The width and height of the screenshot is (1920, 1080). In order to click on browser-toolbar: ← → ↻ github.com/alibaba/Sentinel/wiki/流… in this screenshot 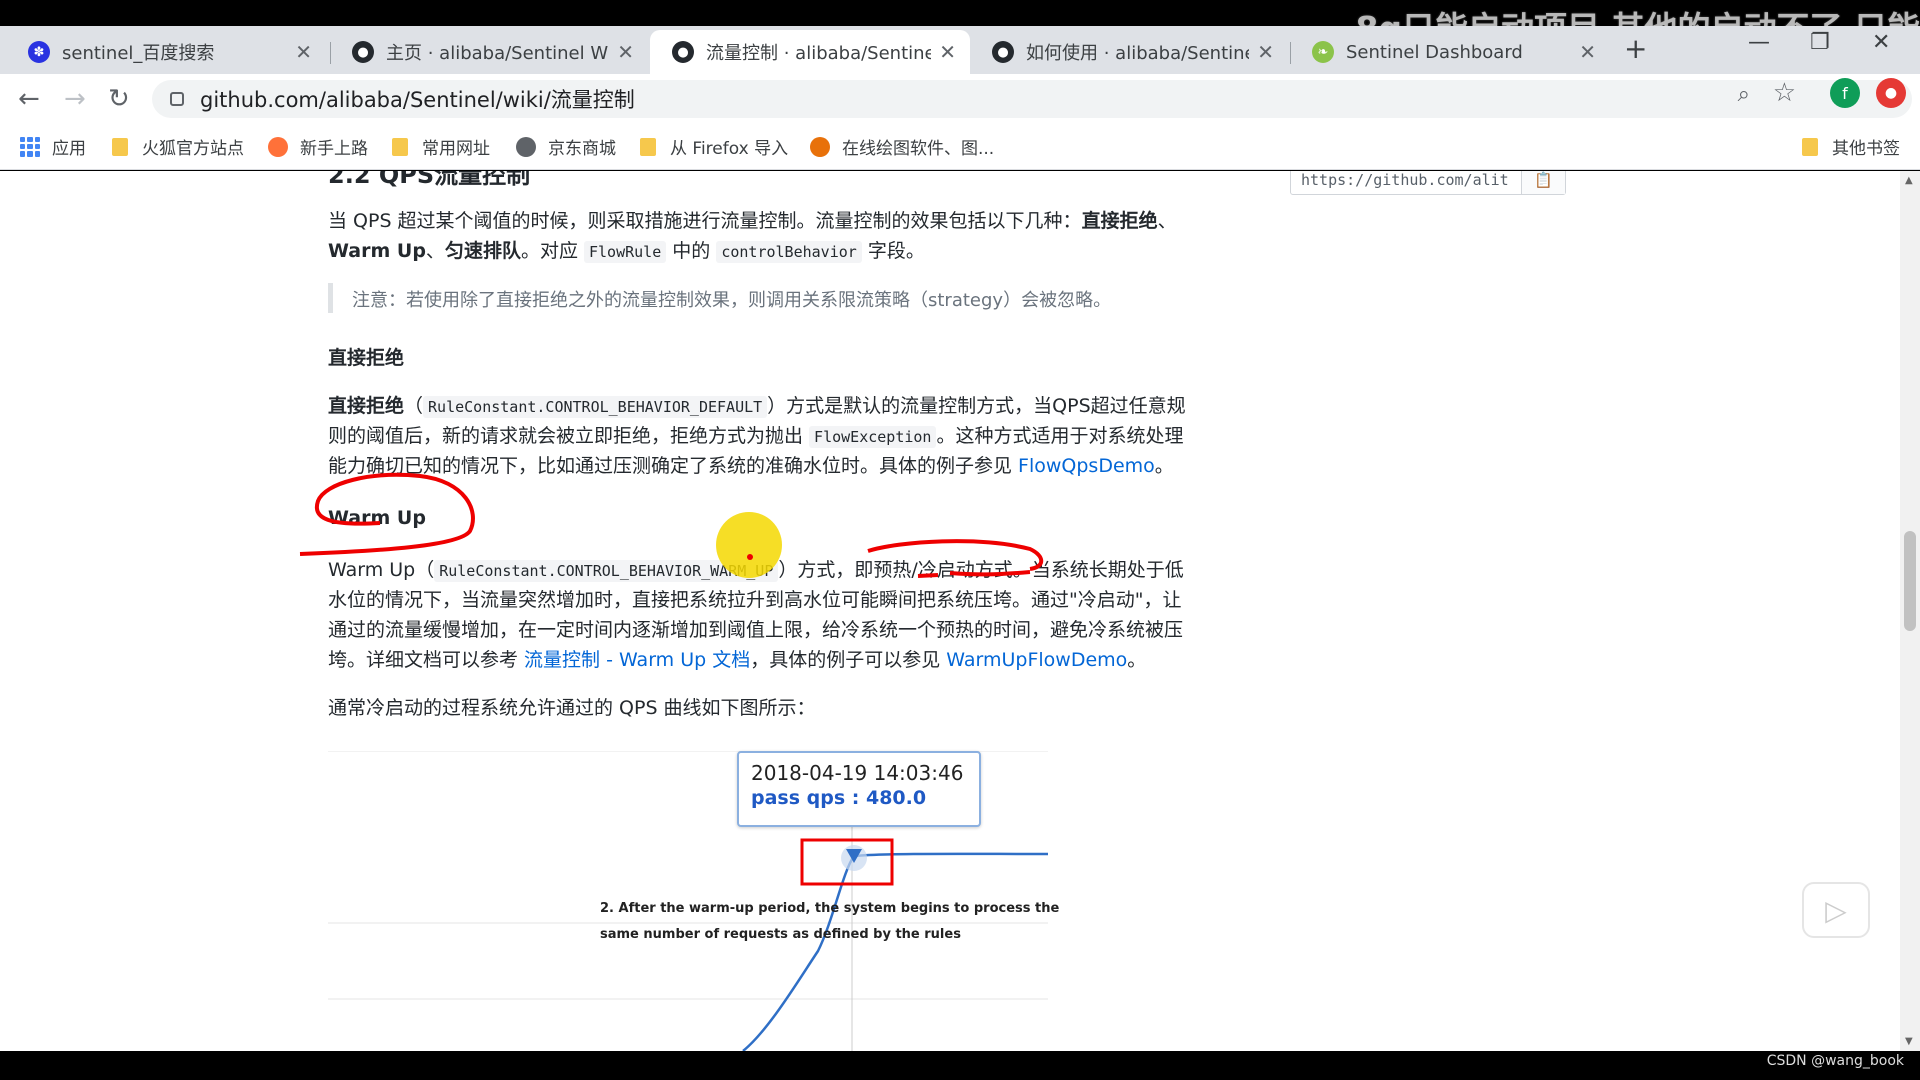, I will do `click(960, 99)`.